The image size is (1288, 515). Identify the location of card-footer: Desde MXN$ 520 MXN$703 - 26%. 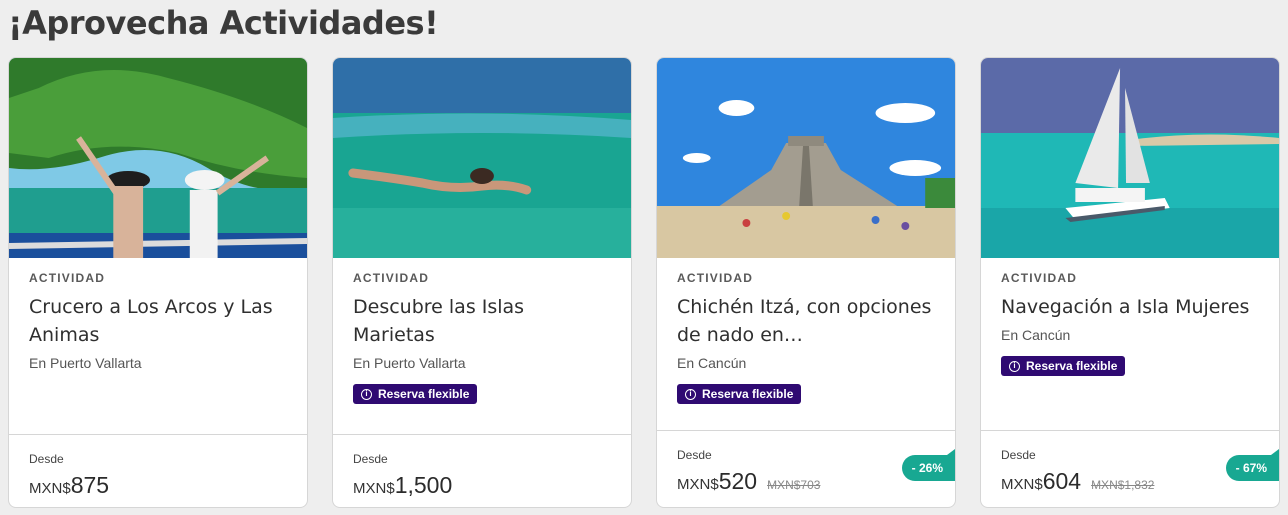
(806, 468).